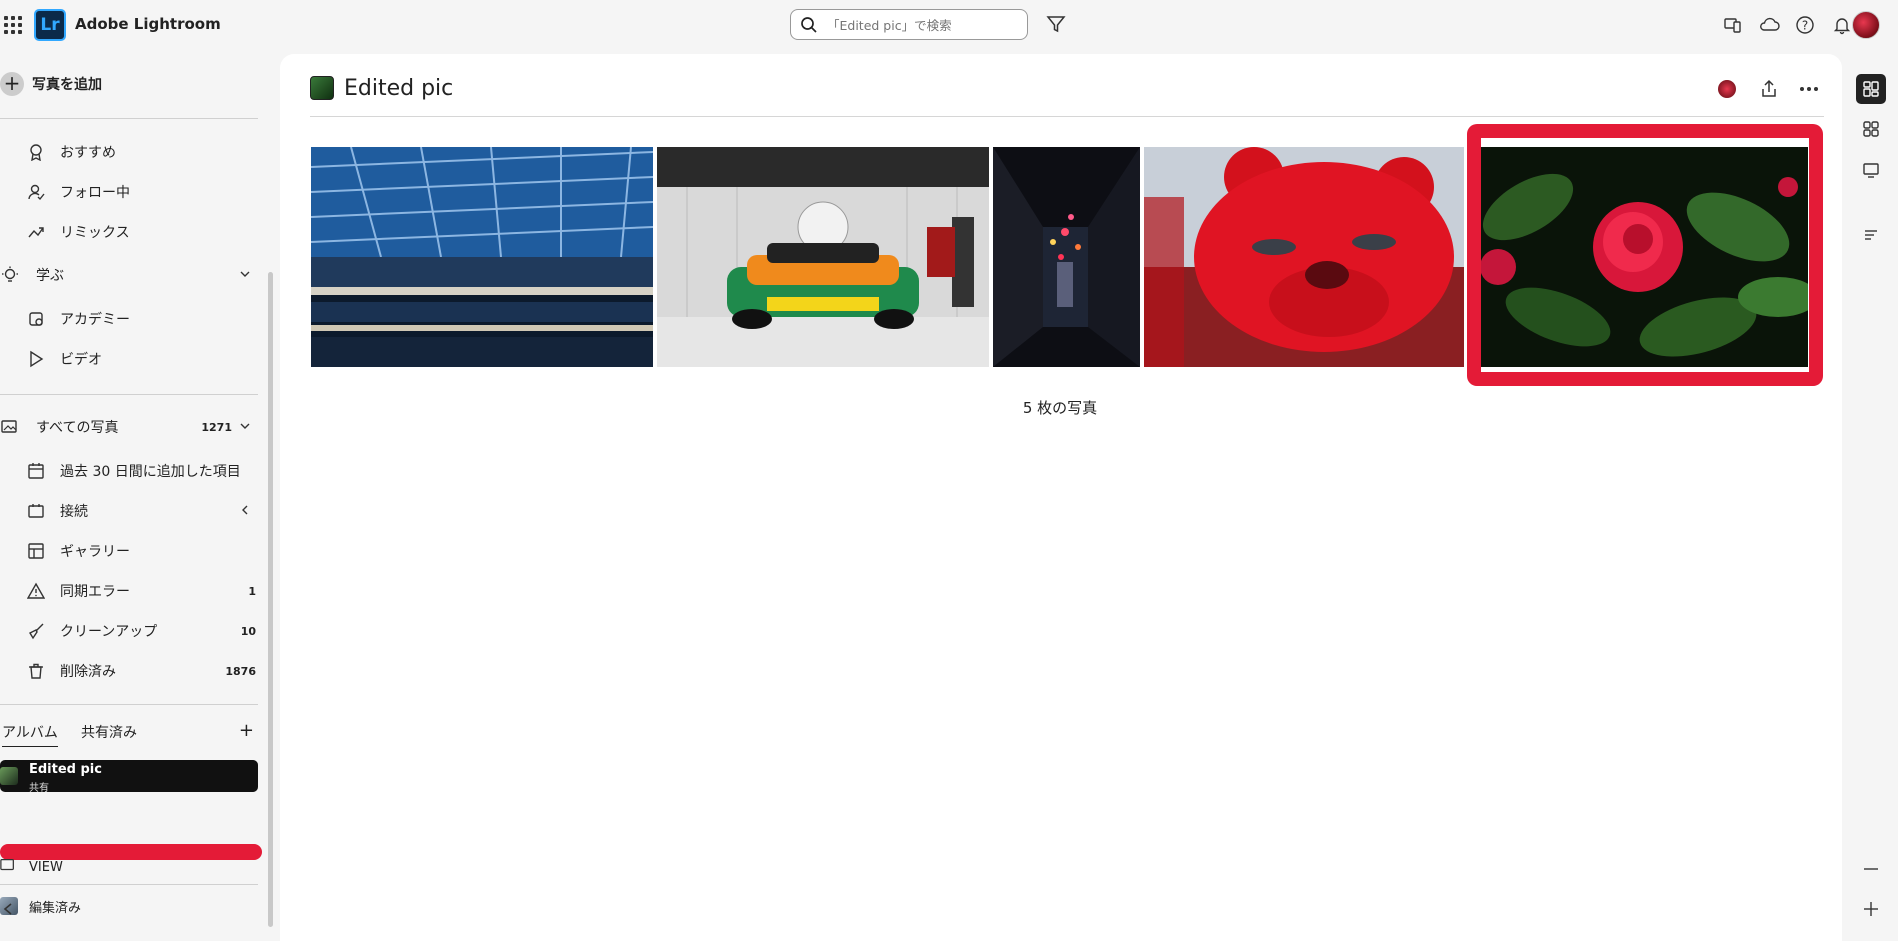  What do you see at coordinates (95, 552) in the screenshot?
I see `sidebar-item-label: ギャラリー` at bounding box center [95, 552].